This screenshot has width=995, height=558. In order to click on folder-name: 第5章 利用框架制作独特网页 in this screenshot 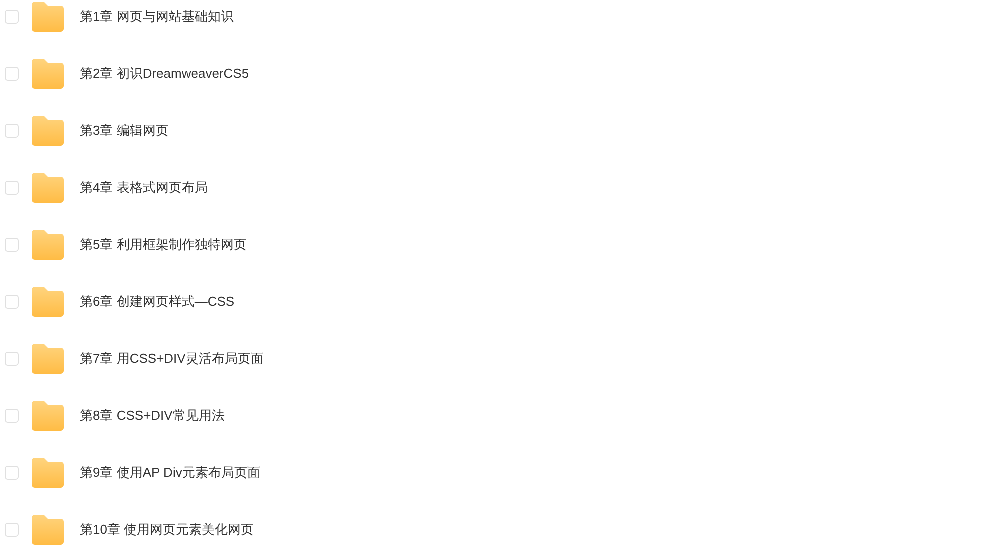, I will do `click(163, 245)`.